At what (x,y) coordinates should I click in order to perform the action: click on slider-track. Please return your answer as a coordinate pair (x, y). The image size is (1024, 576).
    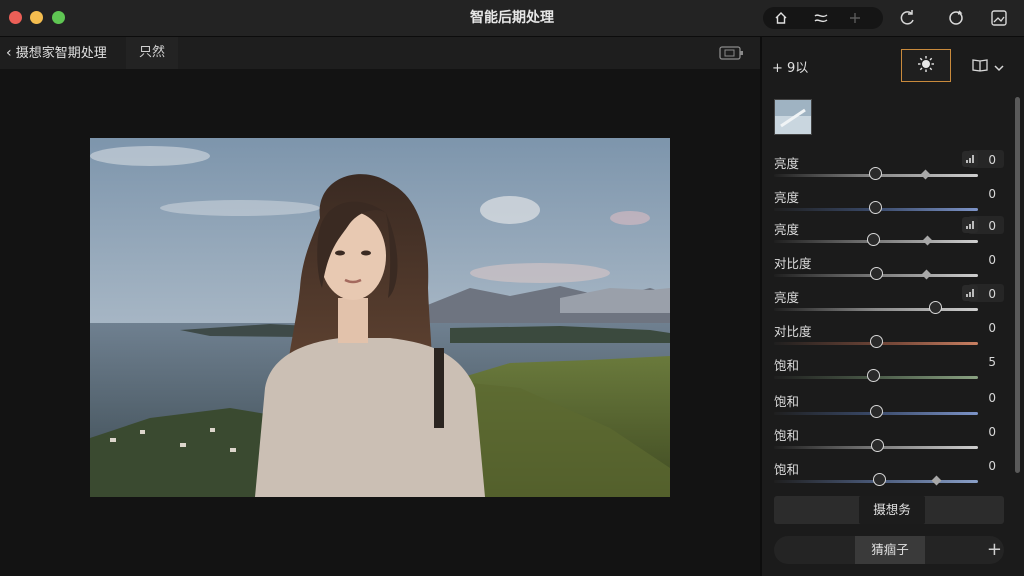
    Looking at the image, I should click on (876, 309).